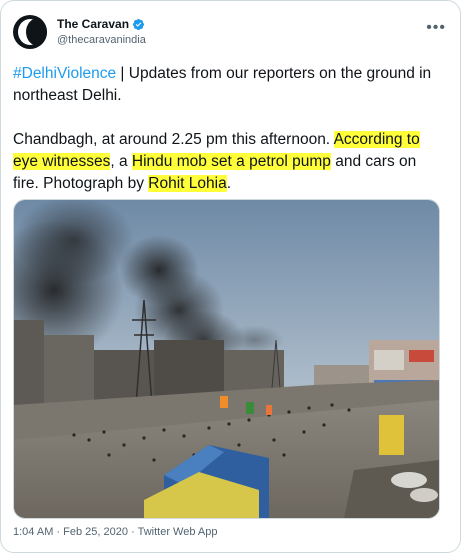 Image resolution: width=461 pixels, height=553 pixels. Describe the element at coordinates (95, 532) in the screenshot. I see `tweet-date: Feb 25, 2020` at that location.